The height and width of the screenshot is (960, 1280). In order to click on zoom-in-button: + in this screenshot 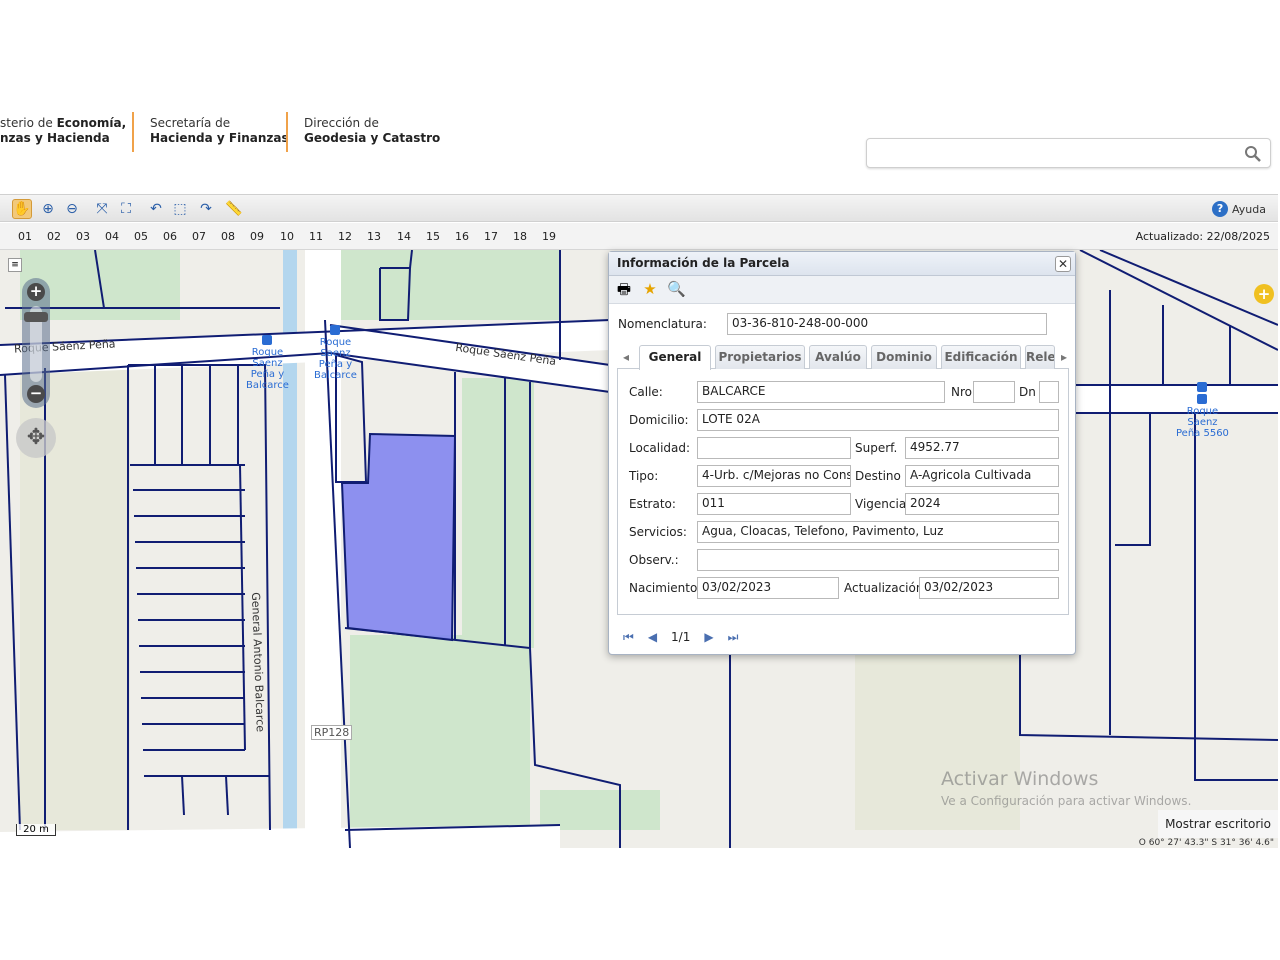, I will do `click(36, 292)`.